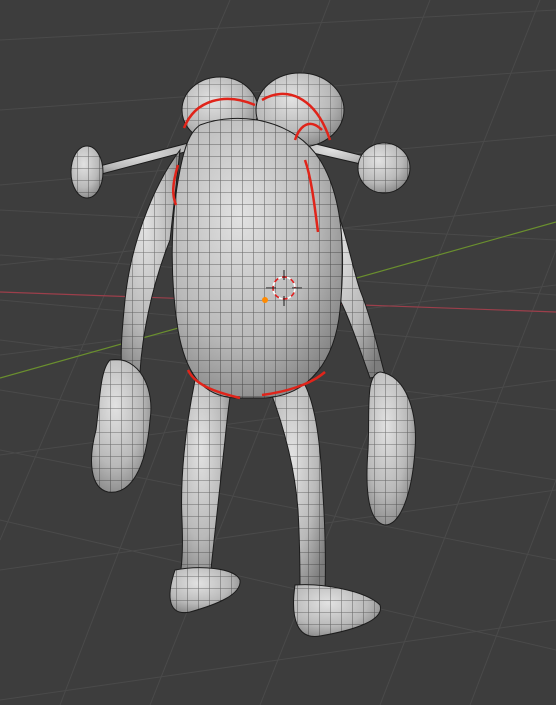  Describe the element at coordinates (205, 590) in the screenshot. I see `left-foot` at that location.